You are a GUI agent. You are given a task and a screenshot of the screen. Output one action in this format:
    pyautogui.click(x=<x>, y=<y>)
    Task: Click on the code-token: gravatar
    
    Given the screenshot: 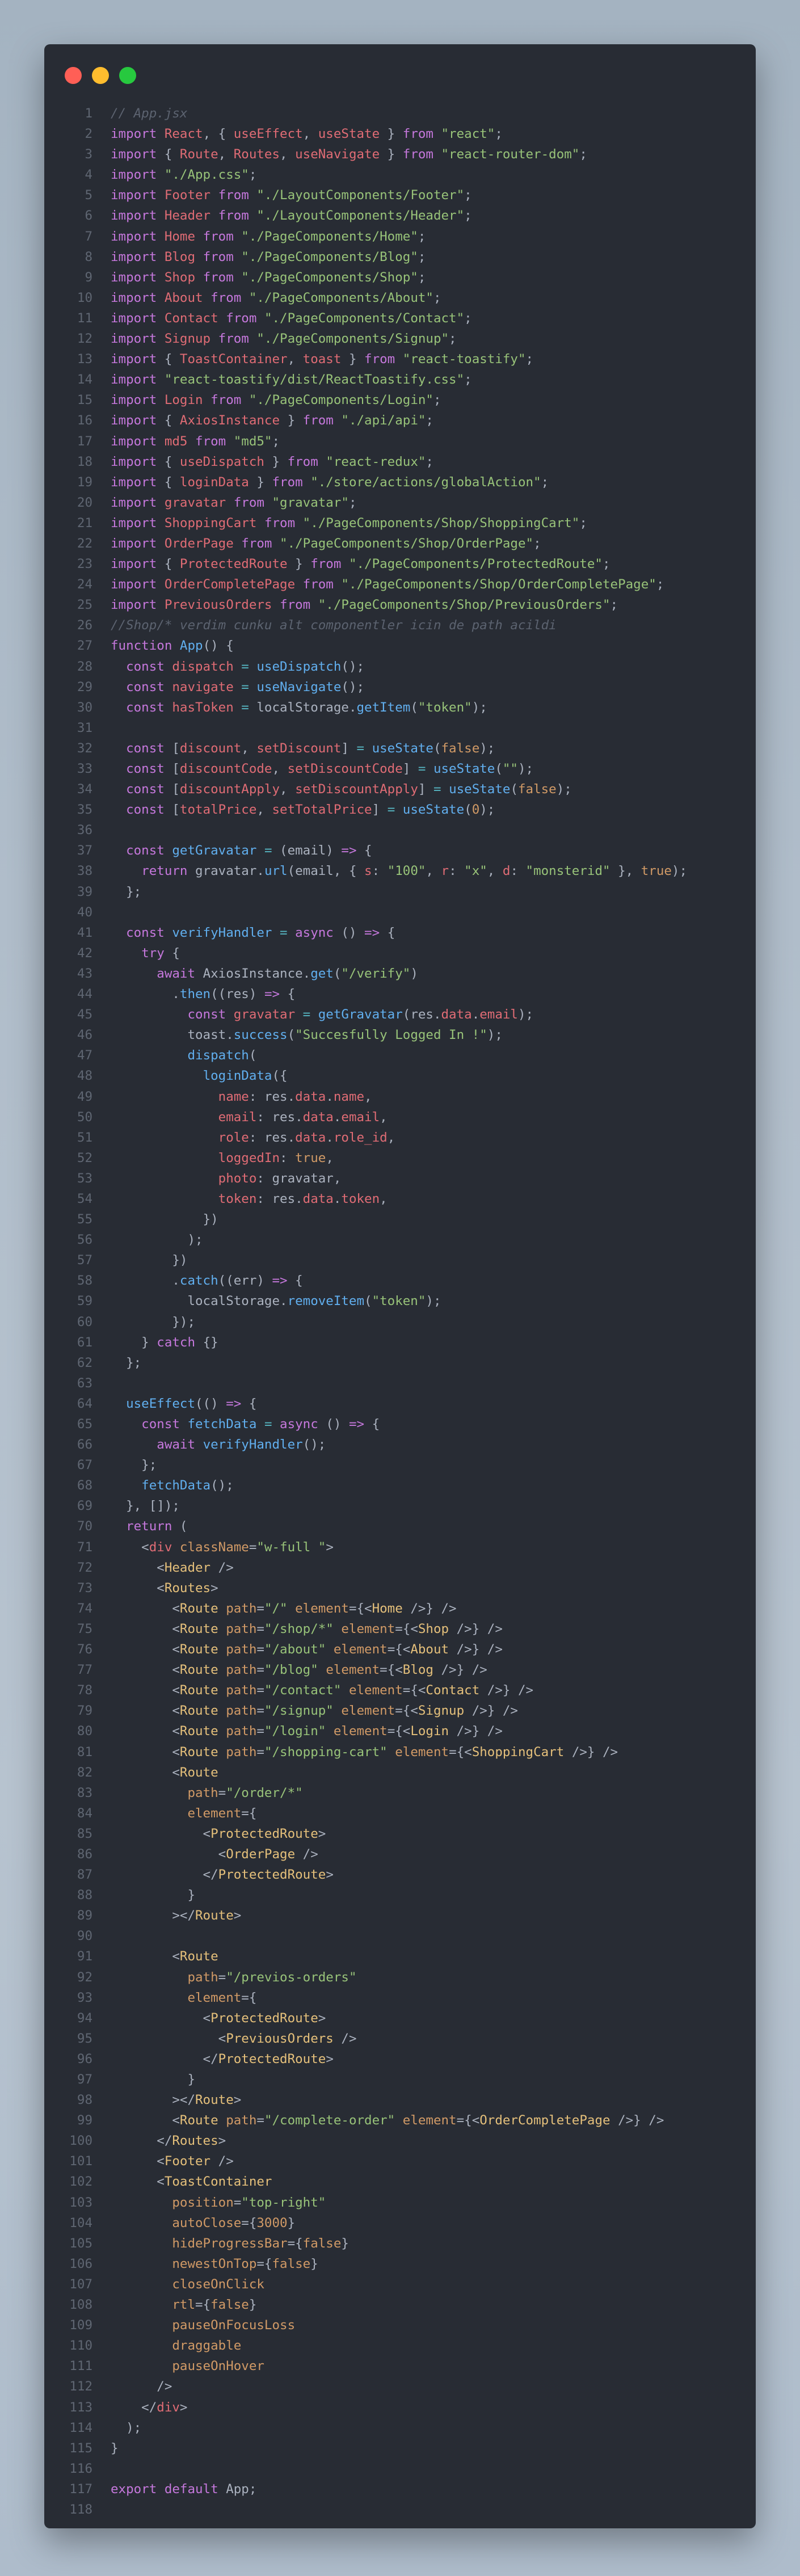 What is the action you would take?
    pyautogui.click(x=268, y=1014)
    